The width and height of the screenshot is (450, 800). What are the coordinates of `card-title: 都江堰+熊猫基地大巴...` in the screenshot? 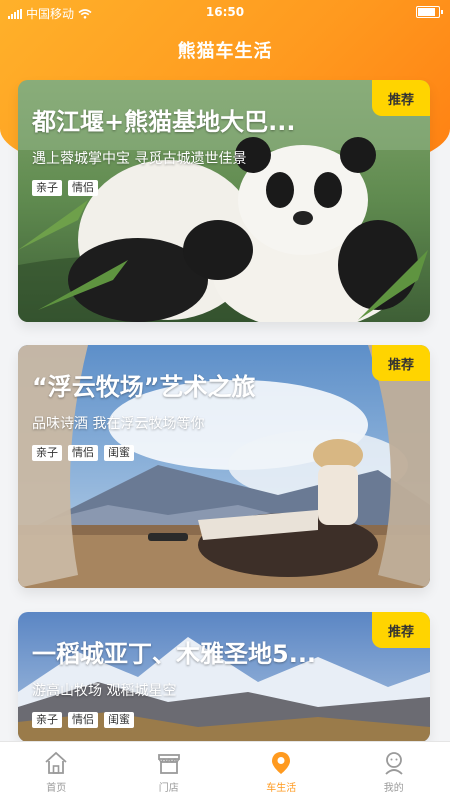 It's located at (164, 122).